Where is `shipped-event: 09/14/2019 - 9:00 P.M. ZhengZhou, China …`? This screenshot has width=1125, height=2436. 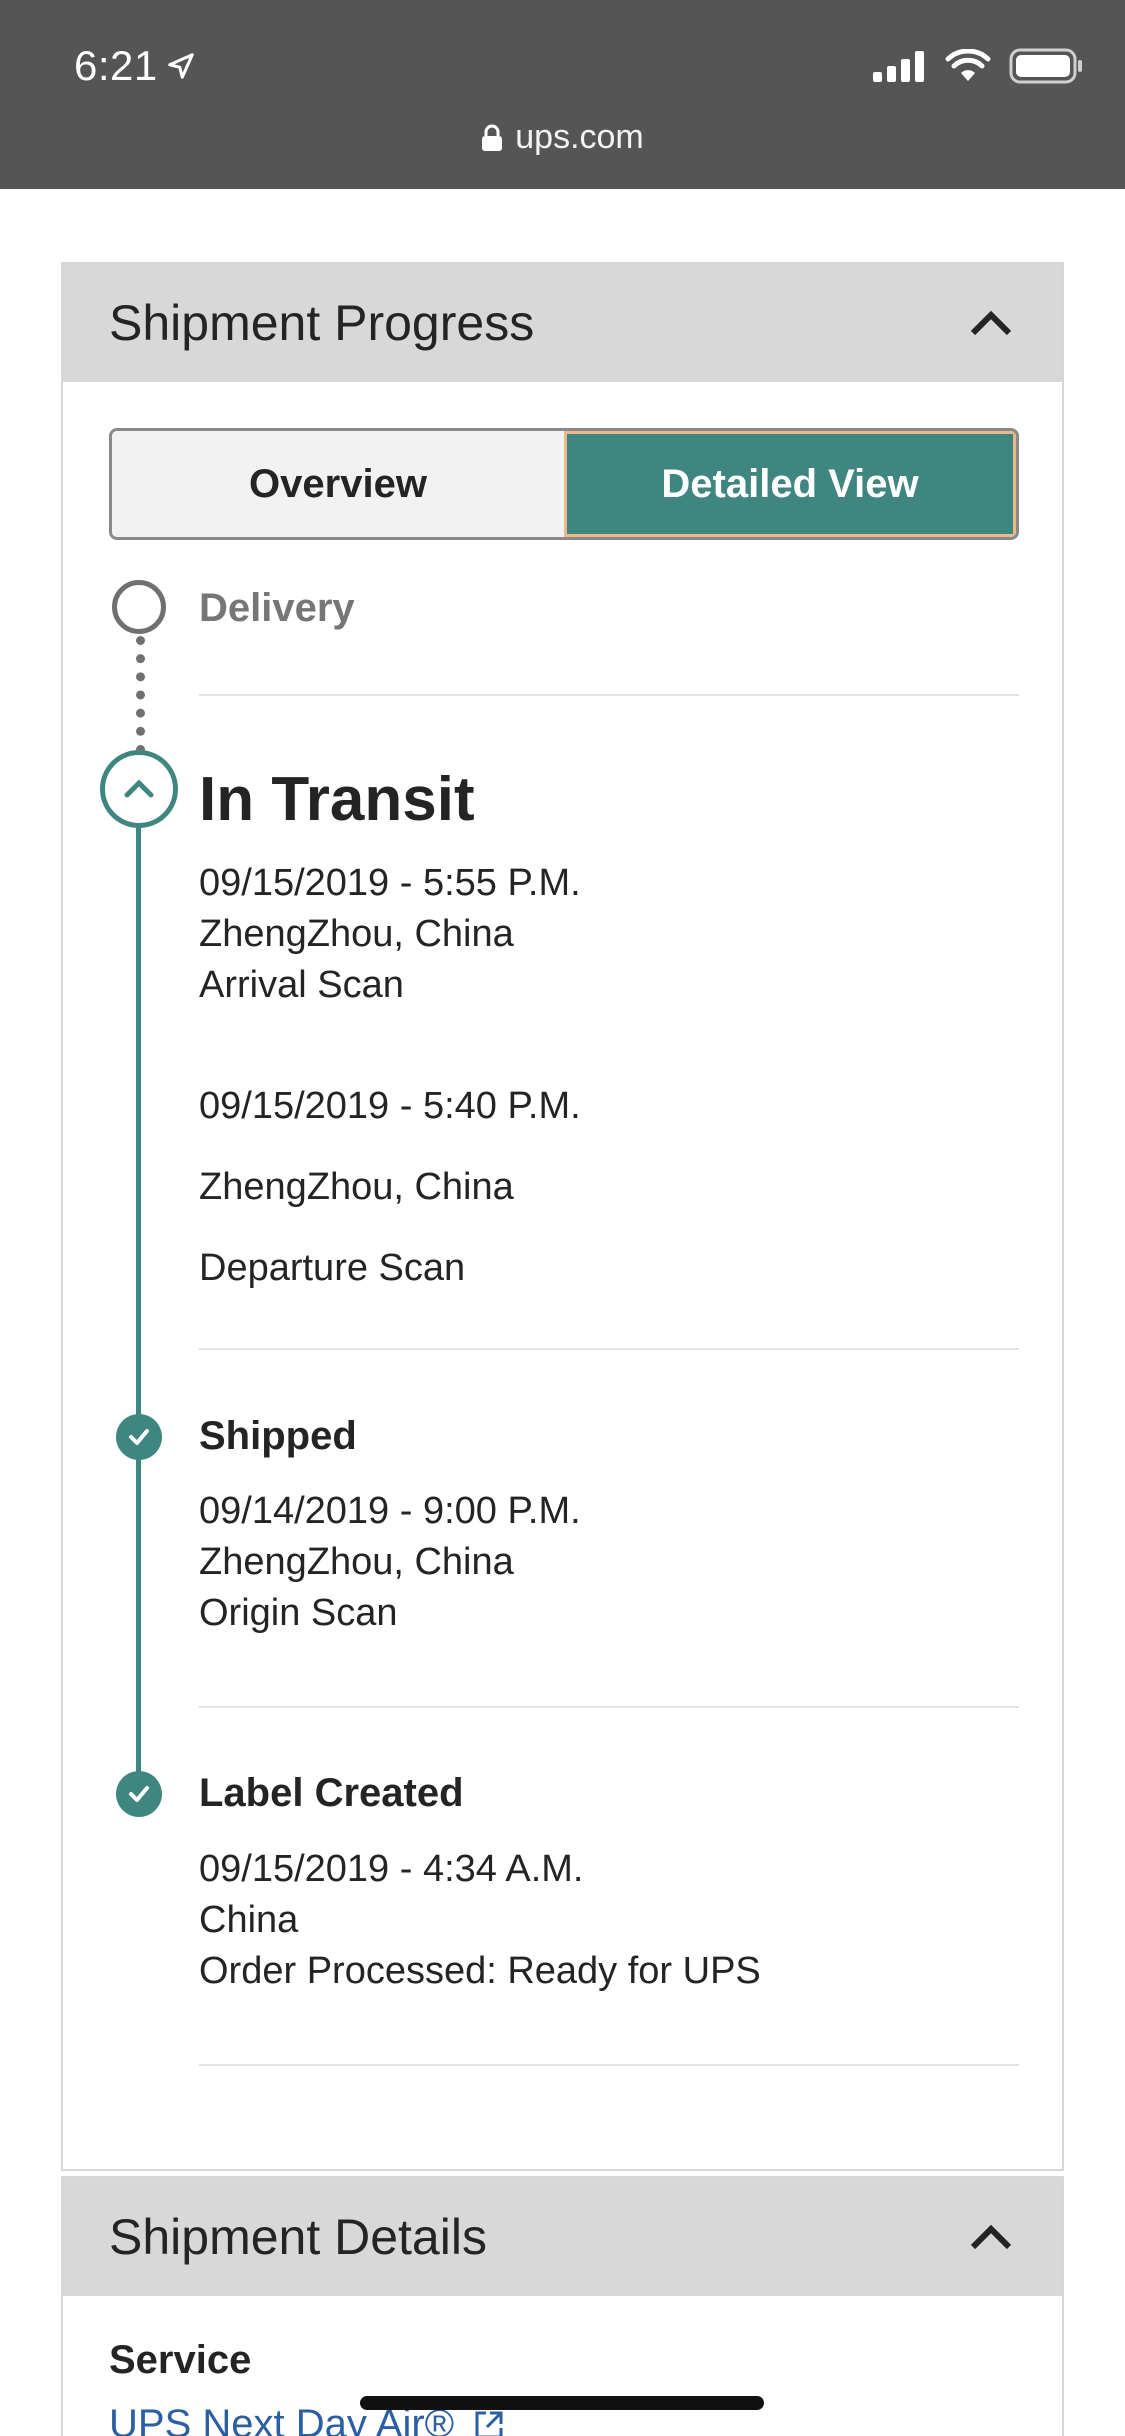
shipped-event: 09/14/2019 - 9:00 P.M. ZhengZhou, China … is located at coordinates (390, 1562).